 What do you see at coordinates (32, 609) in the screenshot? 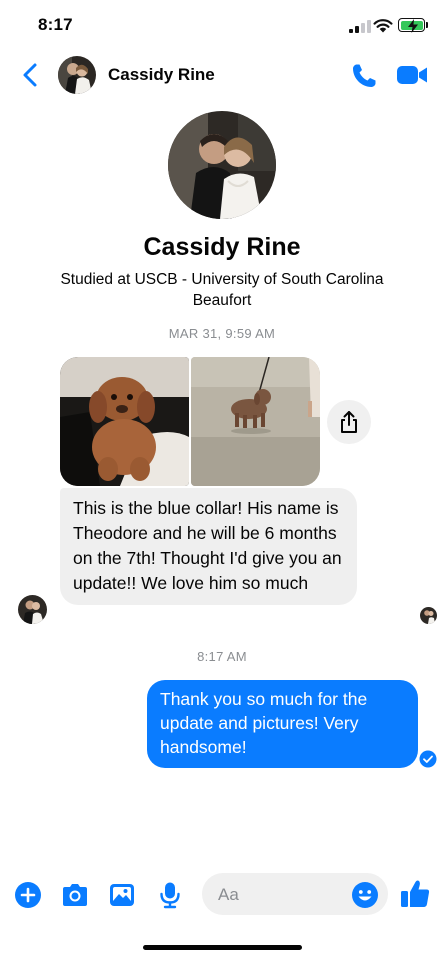
I see `sender-avatar` at bounding box center [32, 609].